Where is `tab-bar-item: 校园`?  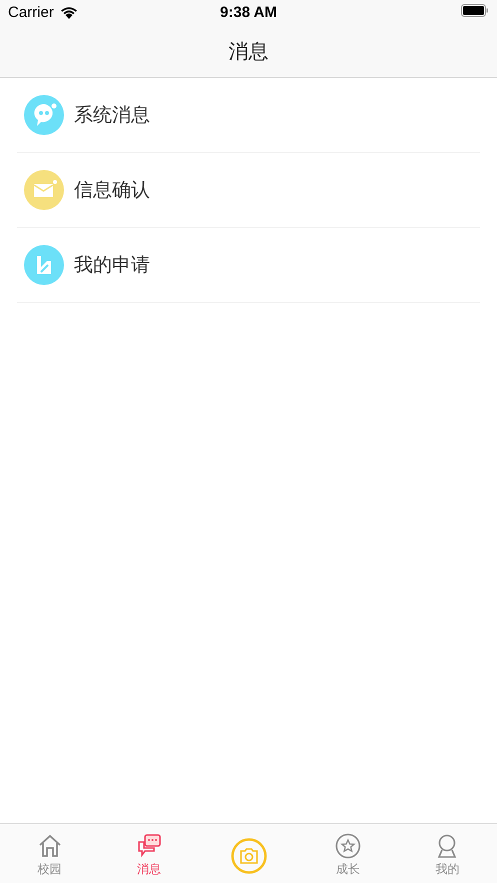 tab-bar-item: 校园 is located at coordinates (50, 853).